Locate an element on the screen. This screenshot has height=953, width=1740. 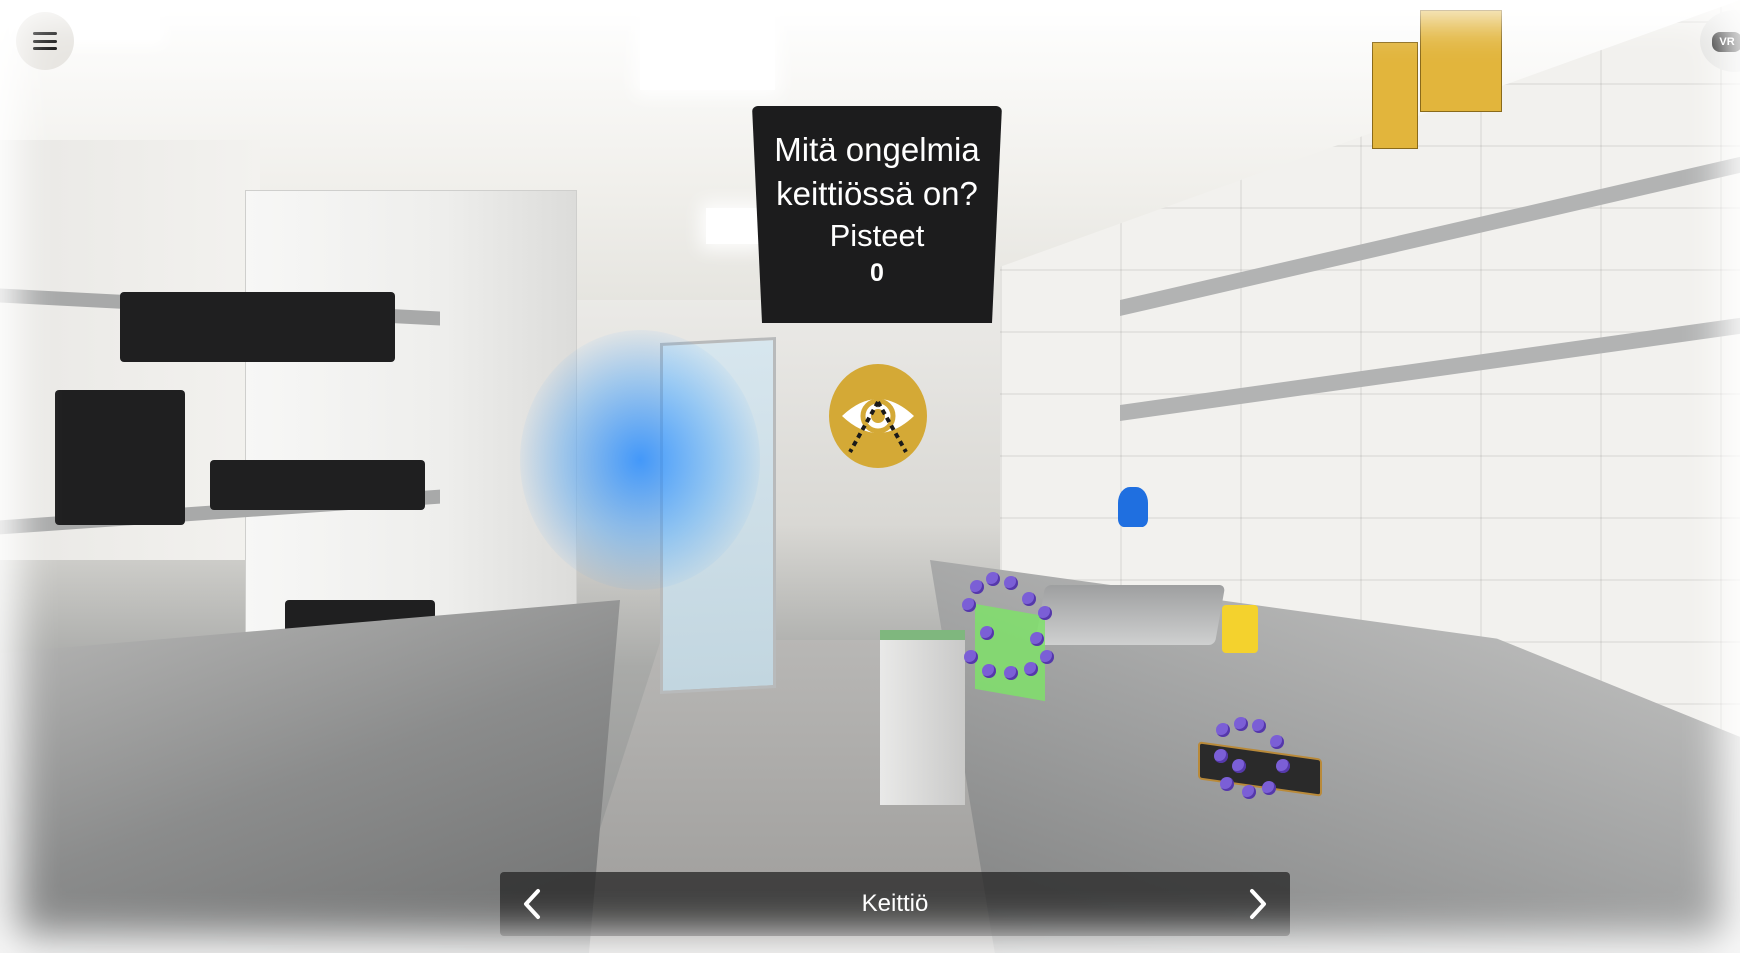
scene-navigation-bar: Keittiö is located at coordinates (895, 904).